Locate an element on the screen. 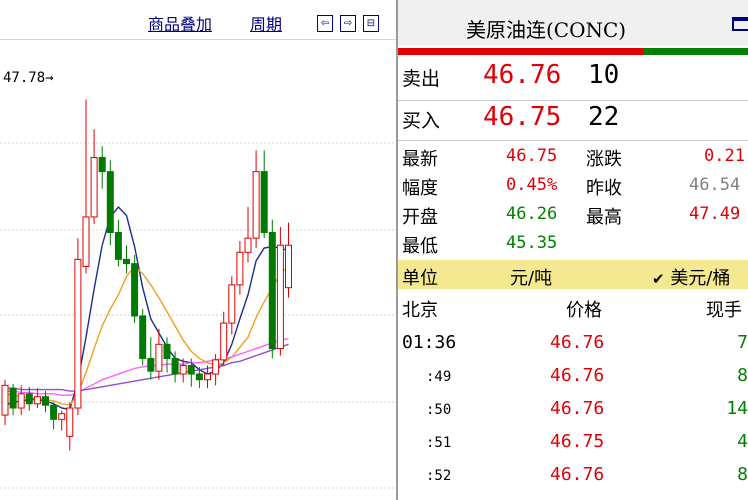 This screenshot has width=748, height=500. quote-header: 美原油连(CONC) is located at coordinates (573, 23).